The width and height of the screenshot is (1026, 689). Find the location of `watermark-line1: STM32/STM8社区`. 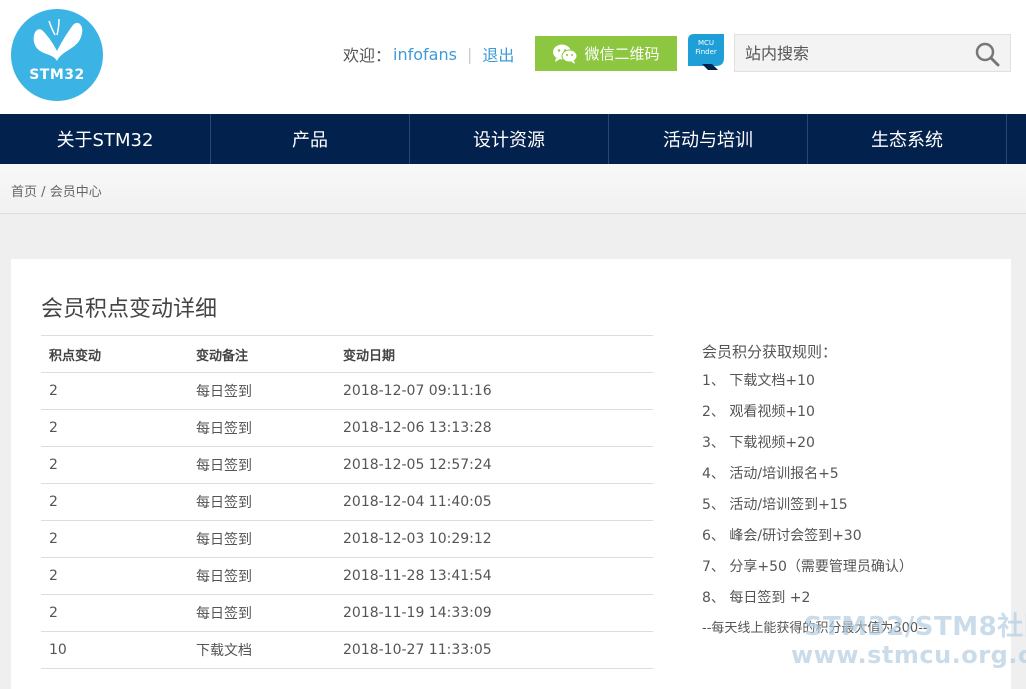

watermark-line1: STM32/STM8社区 is located at coordinates (914, 627).